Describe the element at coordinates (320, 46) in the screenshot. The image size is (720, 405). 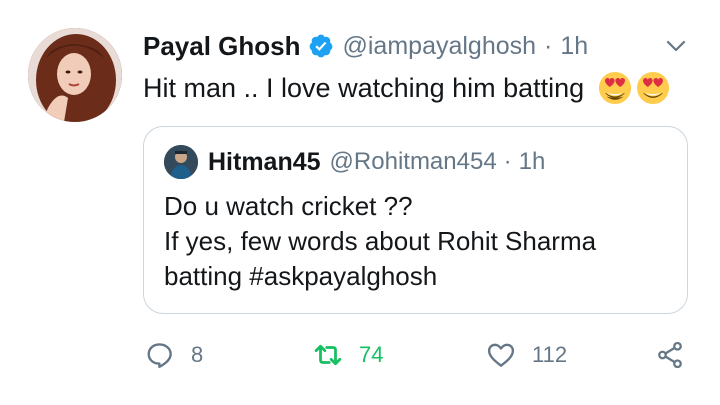
I see `verified-badge-icon` at that location.